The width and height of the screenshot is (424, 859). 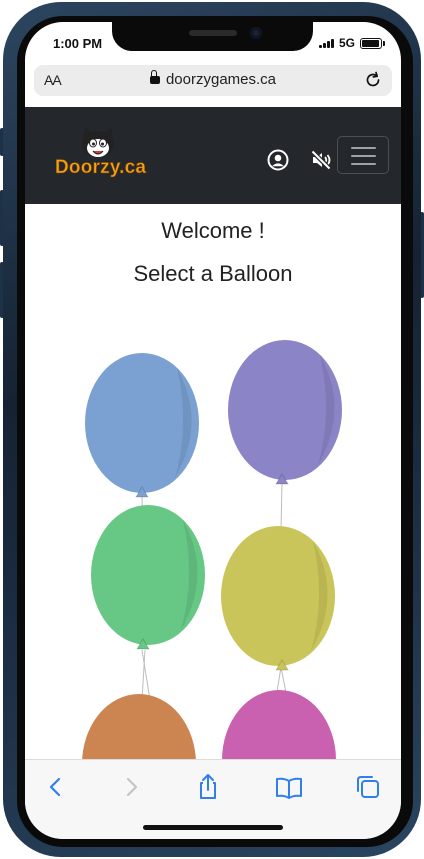 What do you see at coordinates (213, 827) in the screenshot?
I see `home-indicator` at bounding box center [213, 827].